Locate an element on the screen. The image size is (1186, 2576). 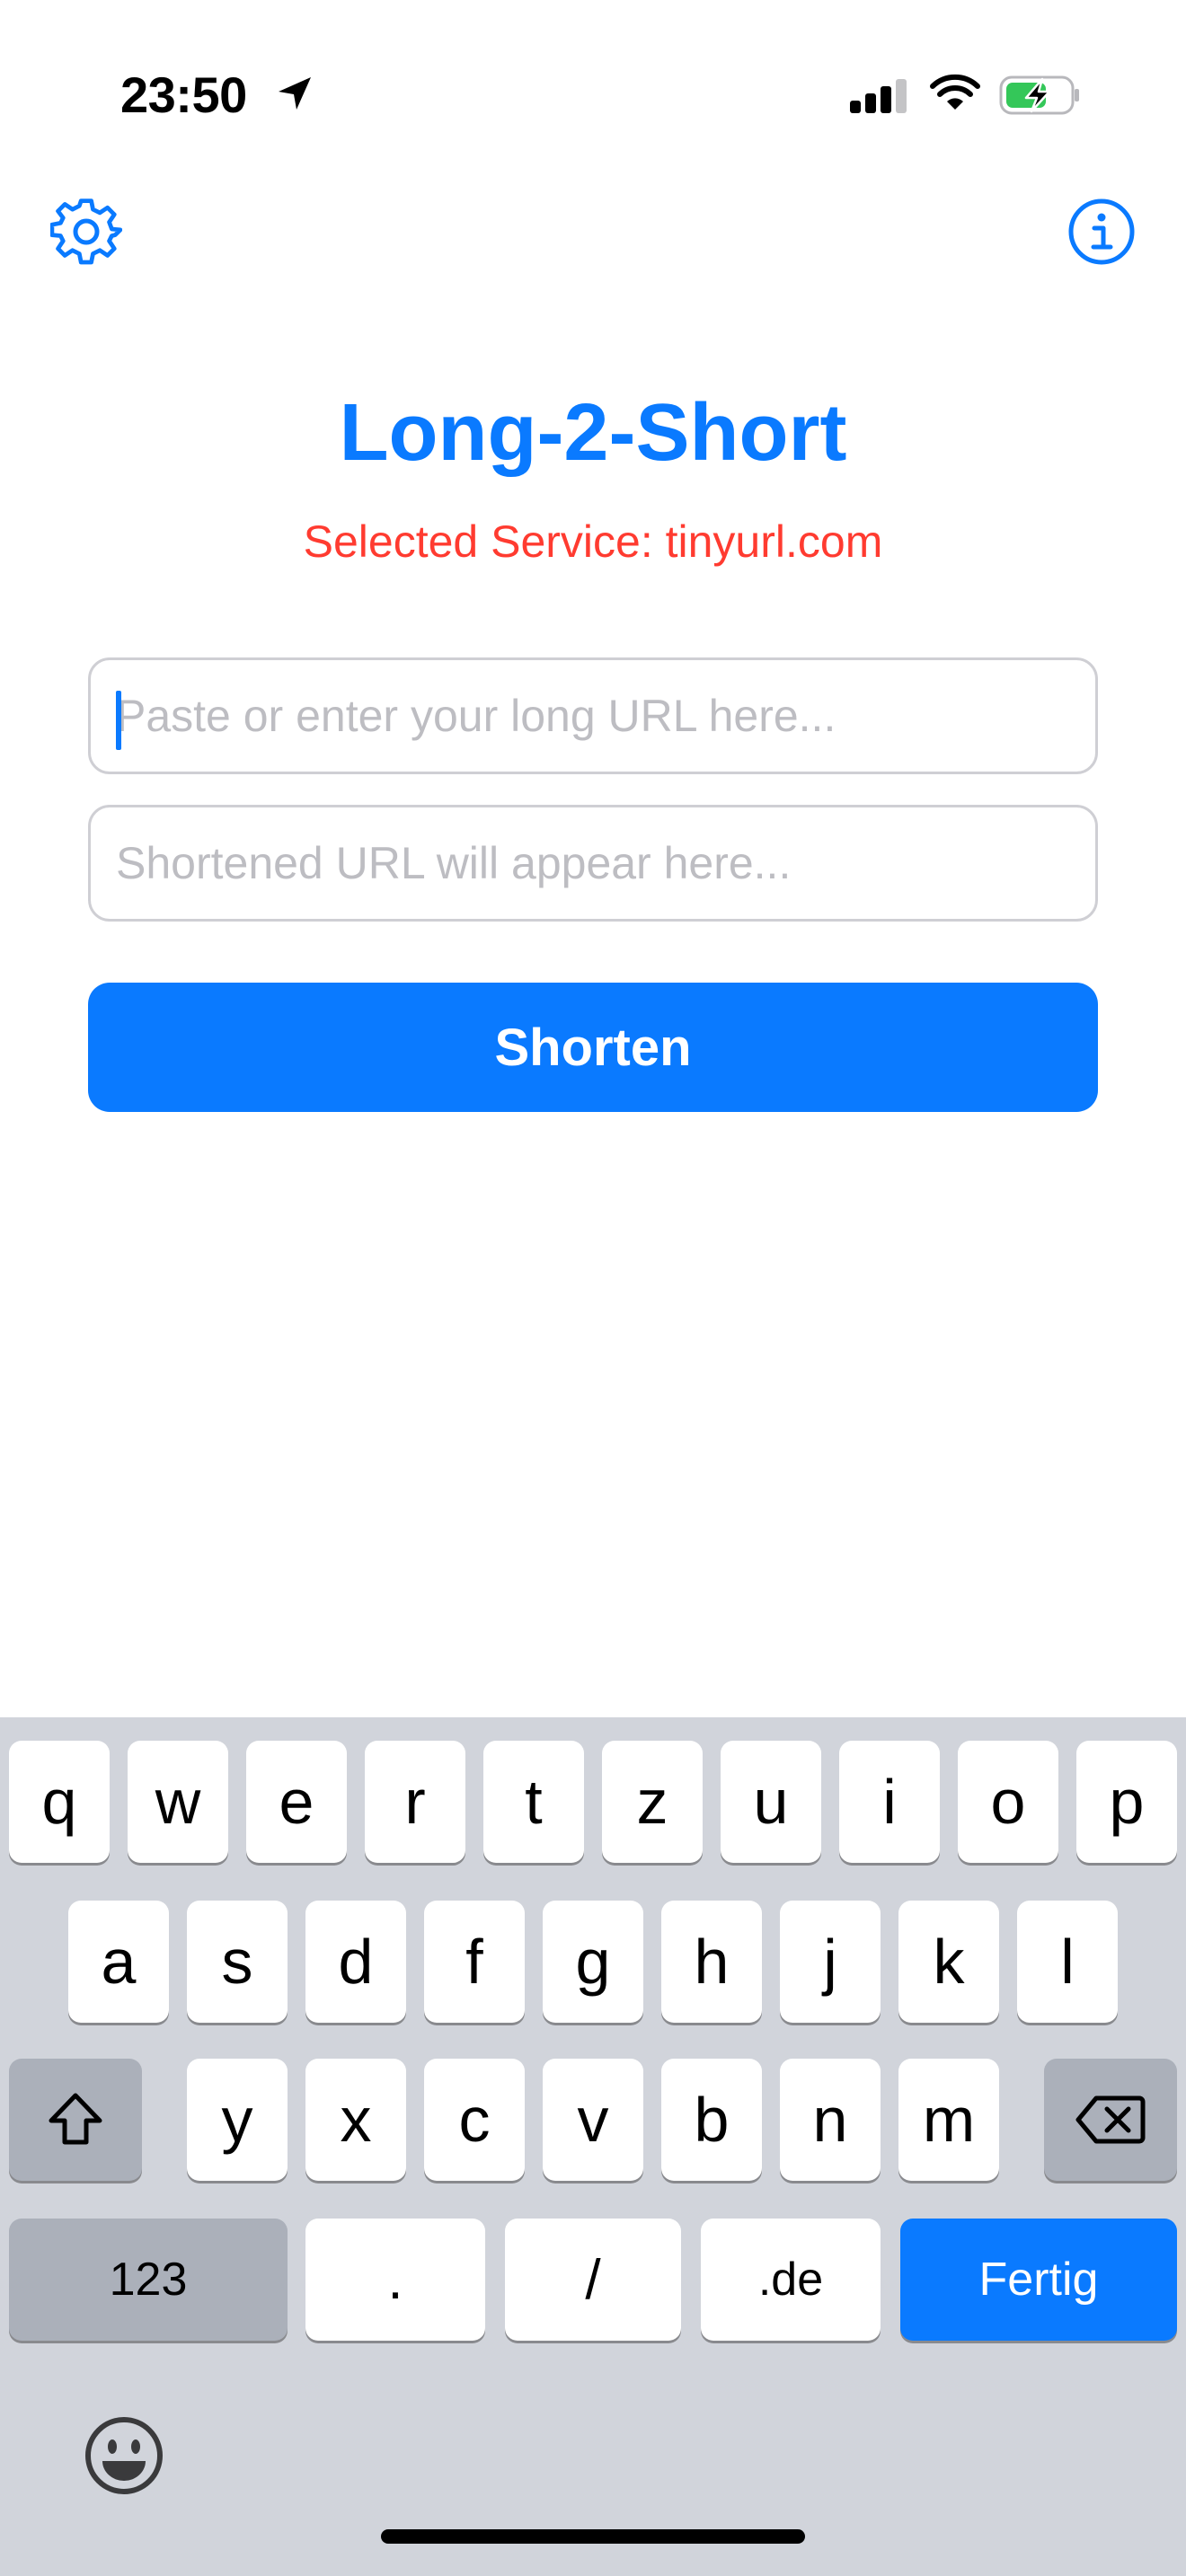
tld-key: .de is located at coordinates (791, 2280).